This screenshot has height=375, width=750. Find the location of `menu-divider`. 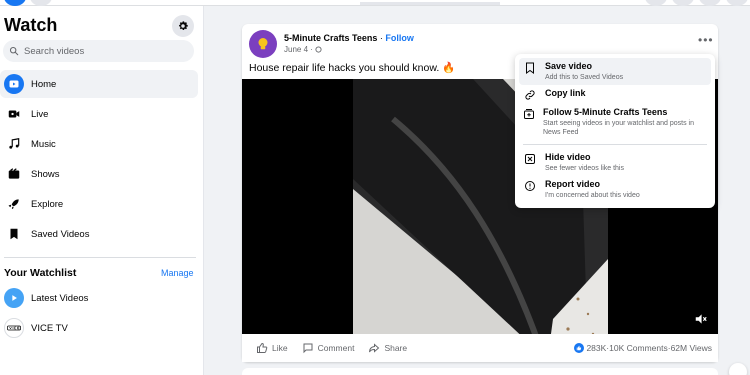

menu-divider is located at coordinates (615, 144).